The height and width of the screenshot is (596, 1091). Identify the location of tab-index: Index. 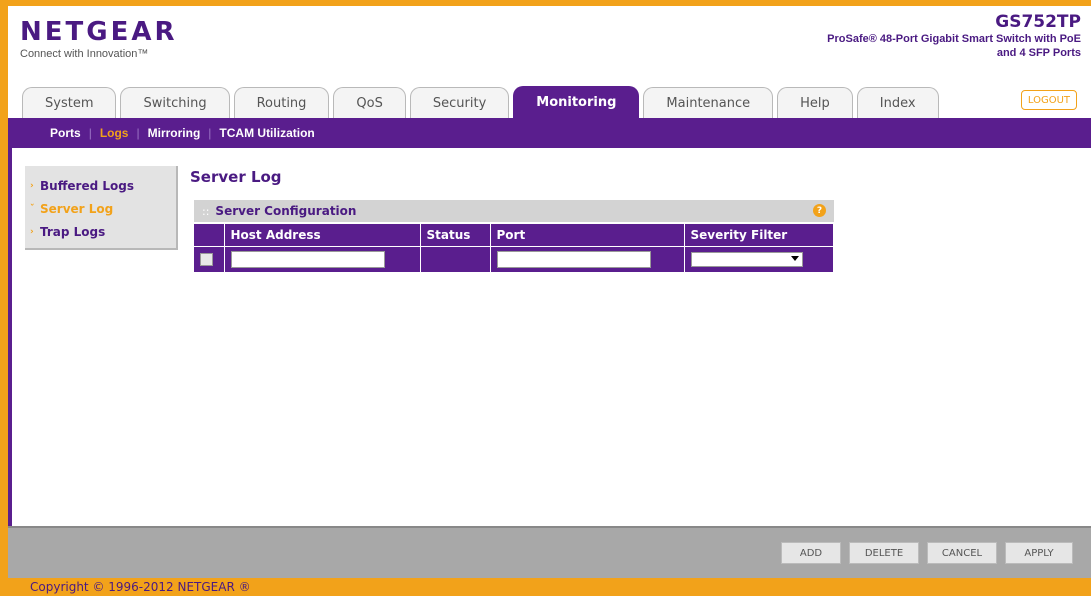
(897, 102).